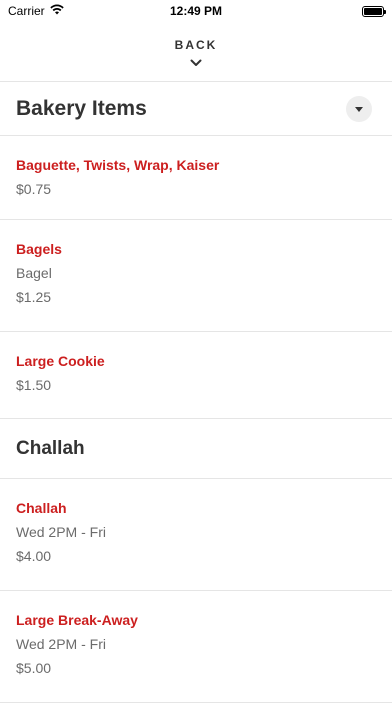 This screenshot has height=703, width=392. What do you see at coordinates (60, 361) in the screenshot?
I see `item-name: Large Cookie` at bounding box center [60, 361].